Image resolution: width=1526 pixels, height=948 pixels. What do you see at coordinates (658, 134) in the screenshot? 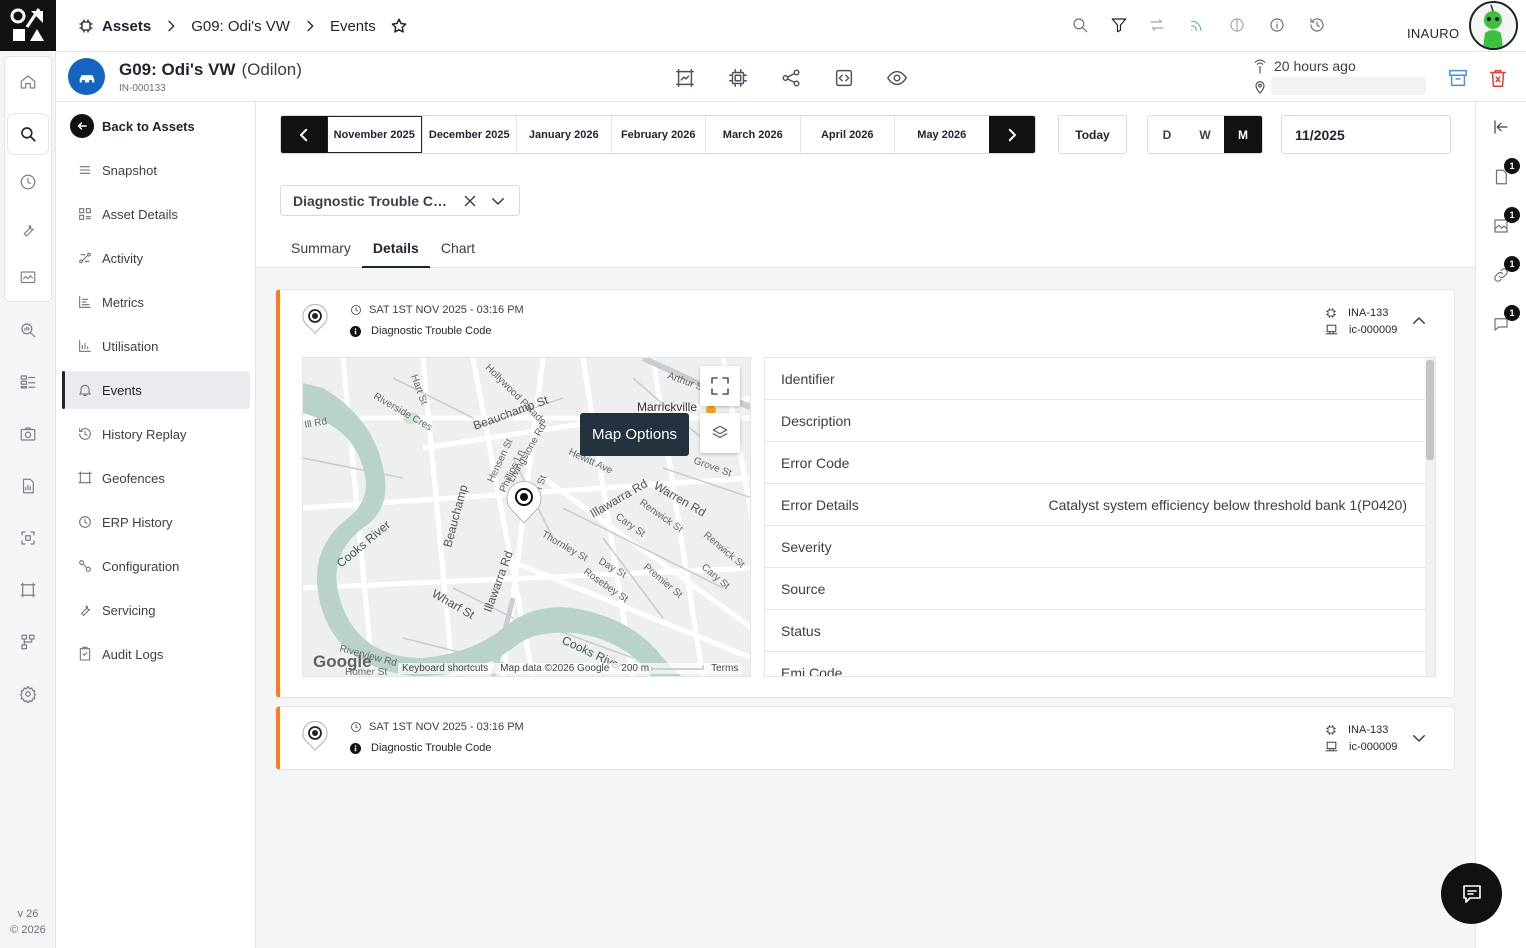
I see `month-option: February 2026` at bounding box center [658, 134].